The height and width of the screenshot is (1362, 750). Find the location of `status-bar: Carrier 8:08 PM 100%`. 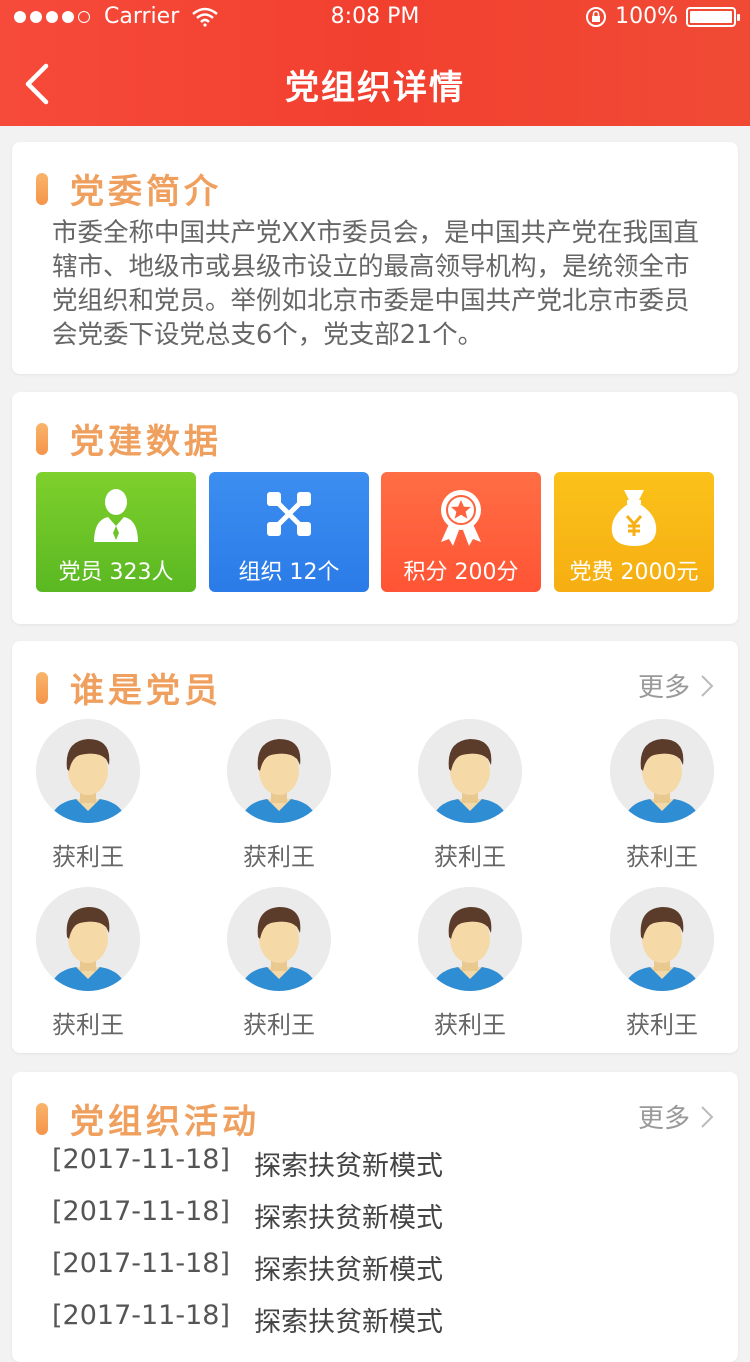

status-bar: Carrier 8:08 PM 100% is located at coordinates (375, 18).